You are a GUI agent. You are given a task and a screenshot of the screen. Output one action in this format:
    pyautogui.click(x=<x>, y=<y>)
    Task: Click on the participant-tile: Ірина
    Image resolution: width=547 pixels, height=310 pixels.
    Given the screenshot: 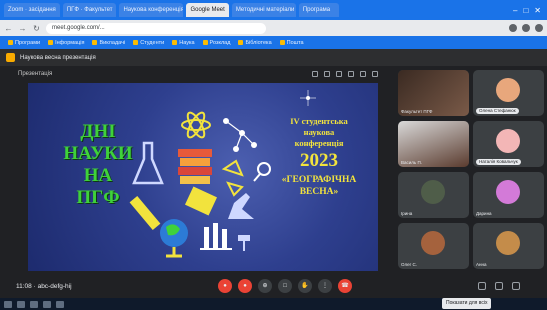 What is the action you would take?
    pyautogui.click(x=433, y=195)
    